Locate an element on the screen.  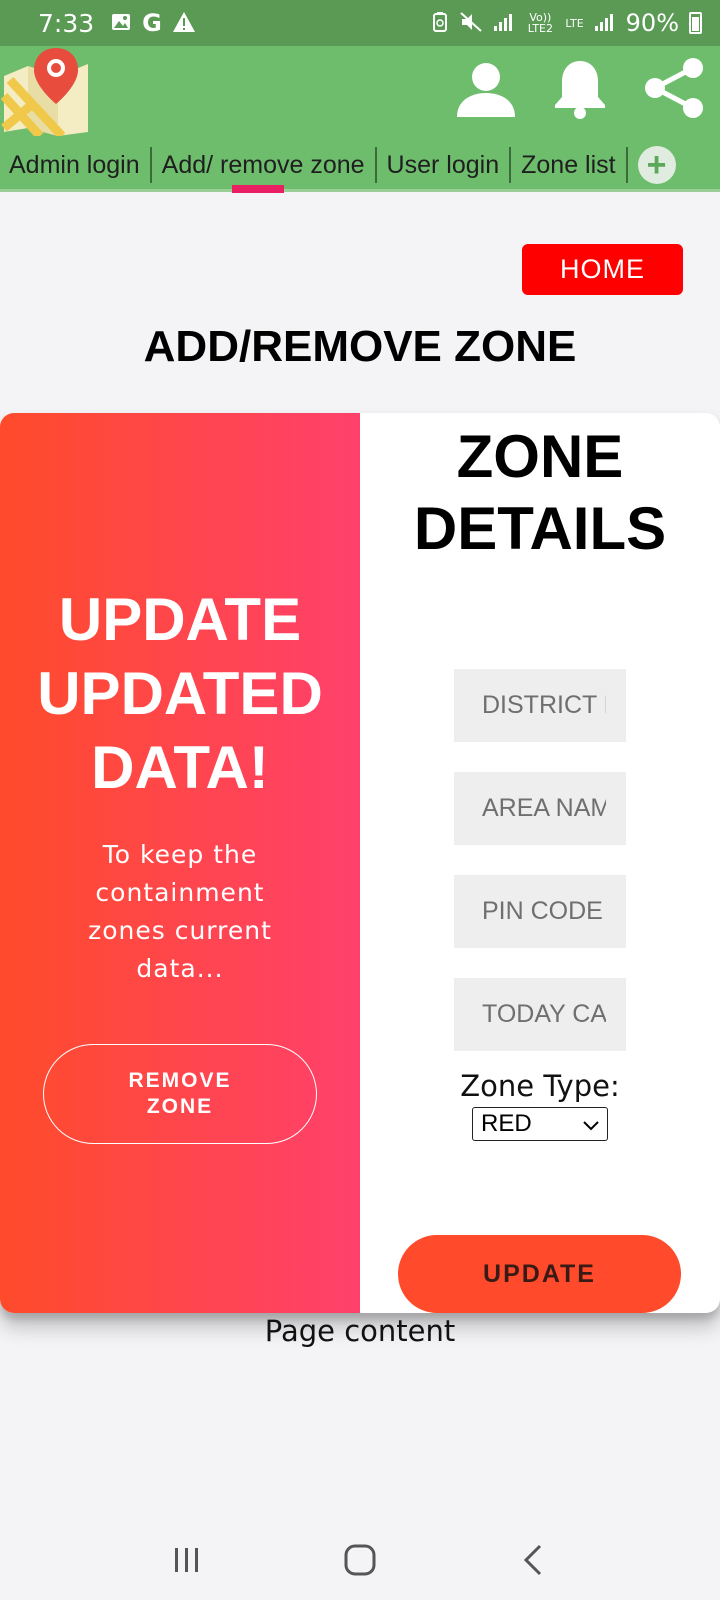
page-content-text: Page content is located at coordinates (360, 1331).